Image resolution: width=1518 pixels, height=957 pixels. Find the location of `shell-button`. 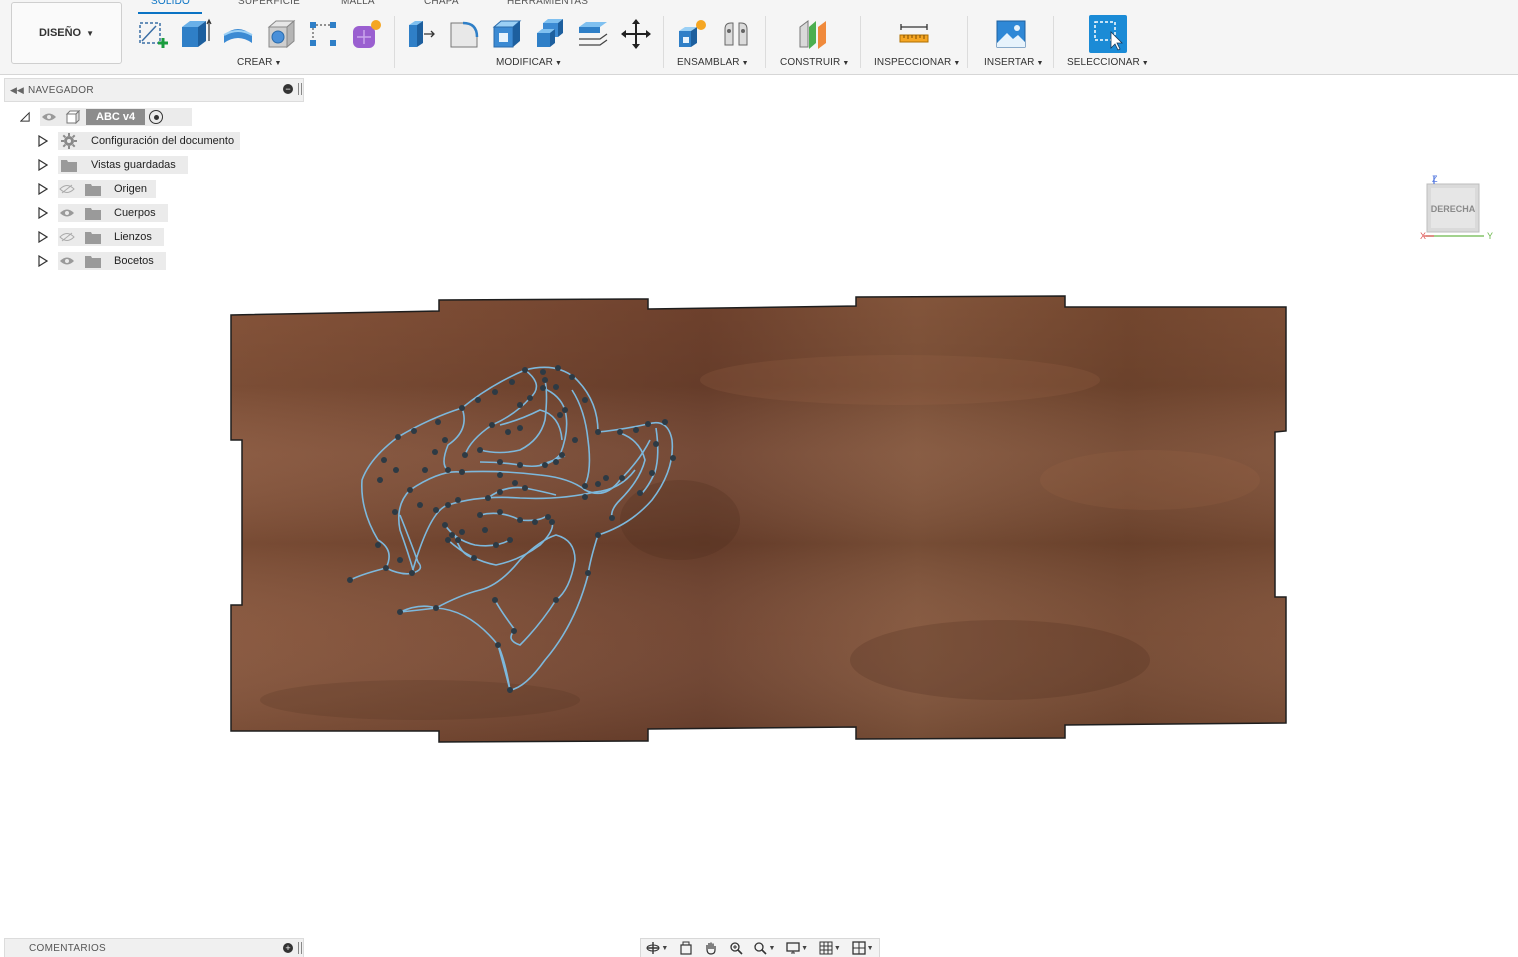

shell-button is located at coordinates (507, 34).